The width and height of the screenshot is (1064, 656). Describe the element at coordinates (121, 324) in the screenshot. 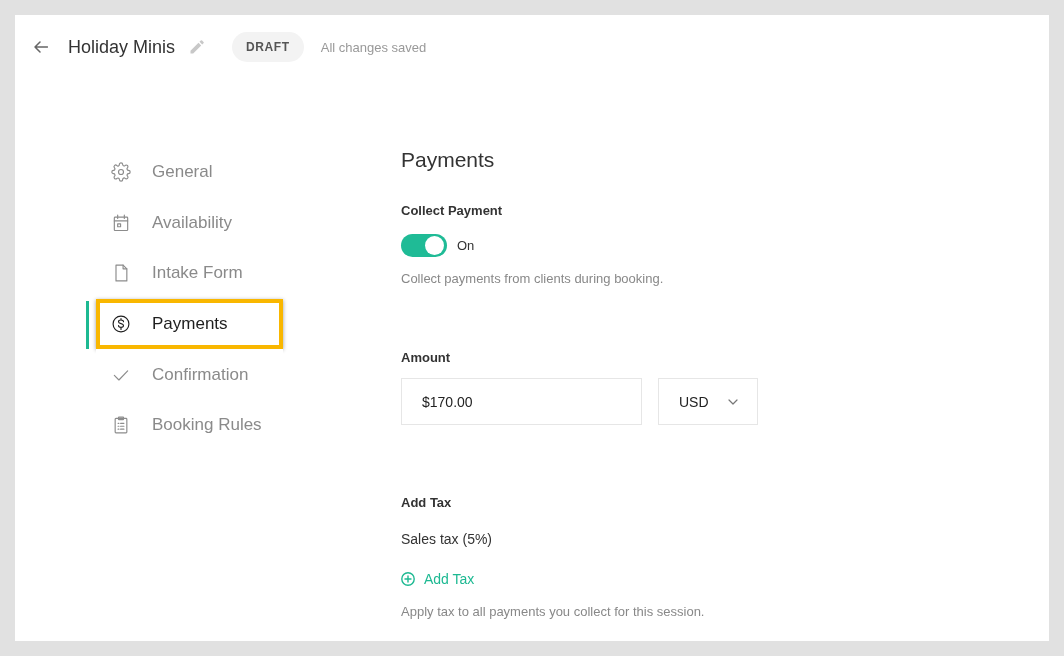

I see `dollar-circle-icon` at that location.